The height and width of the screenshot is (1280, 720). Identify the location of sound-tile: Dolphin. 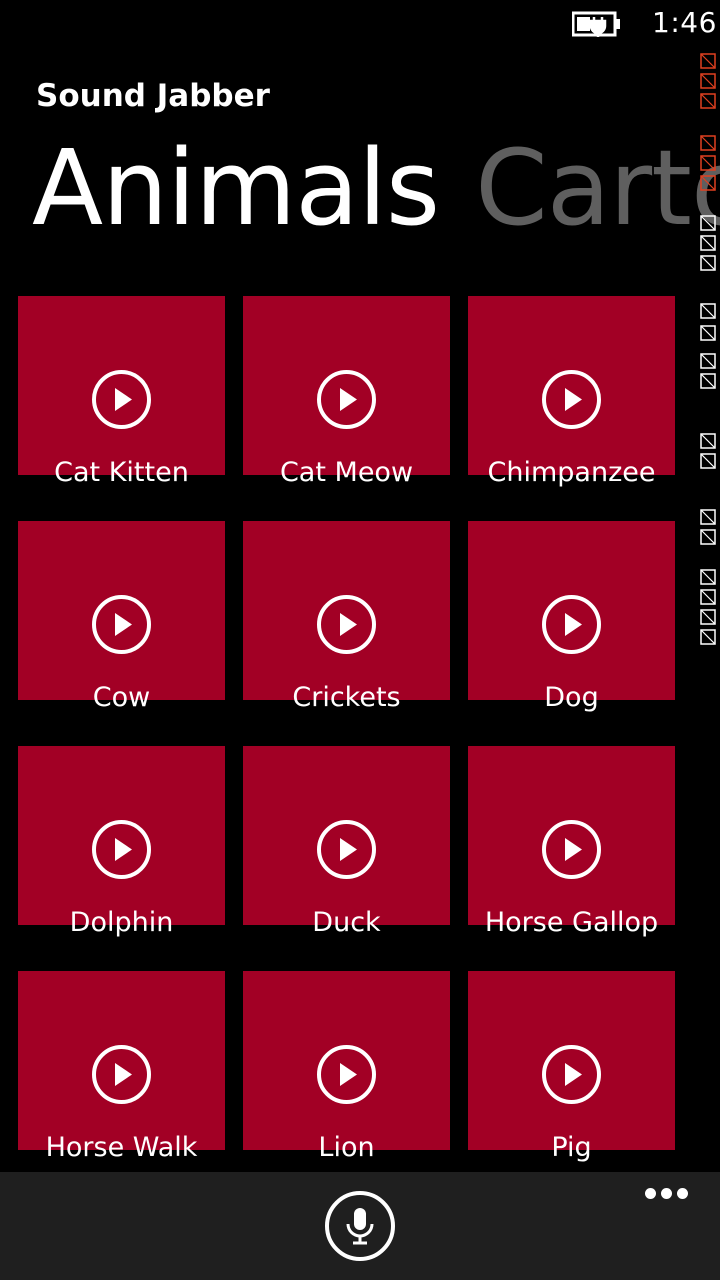
(121, 842).